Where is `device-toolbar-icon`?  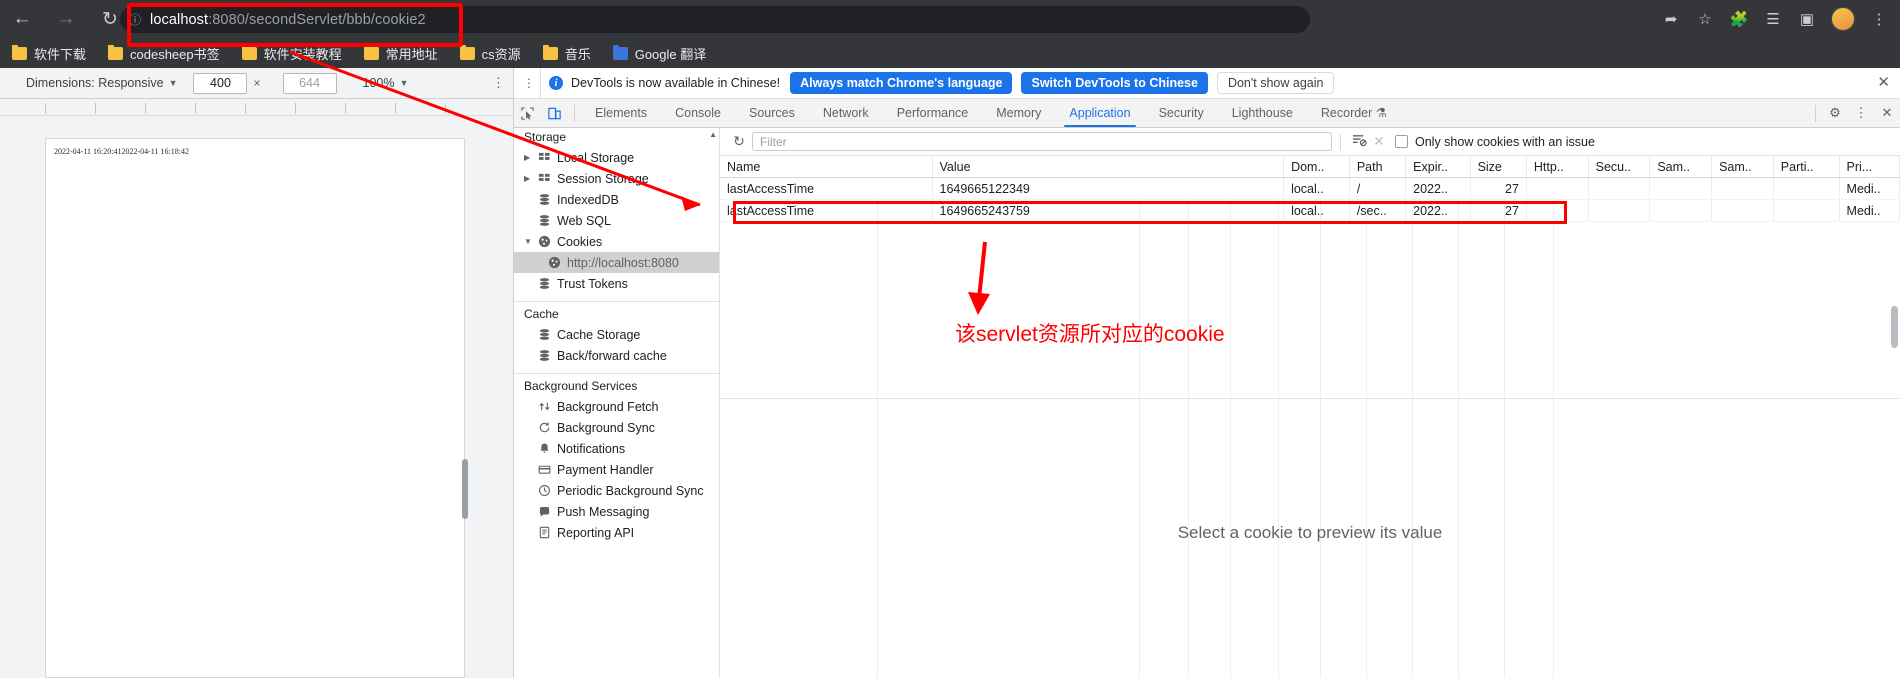 device-toolbar-icon is located at coordinates (554, 113).